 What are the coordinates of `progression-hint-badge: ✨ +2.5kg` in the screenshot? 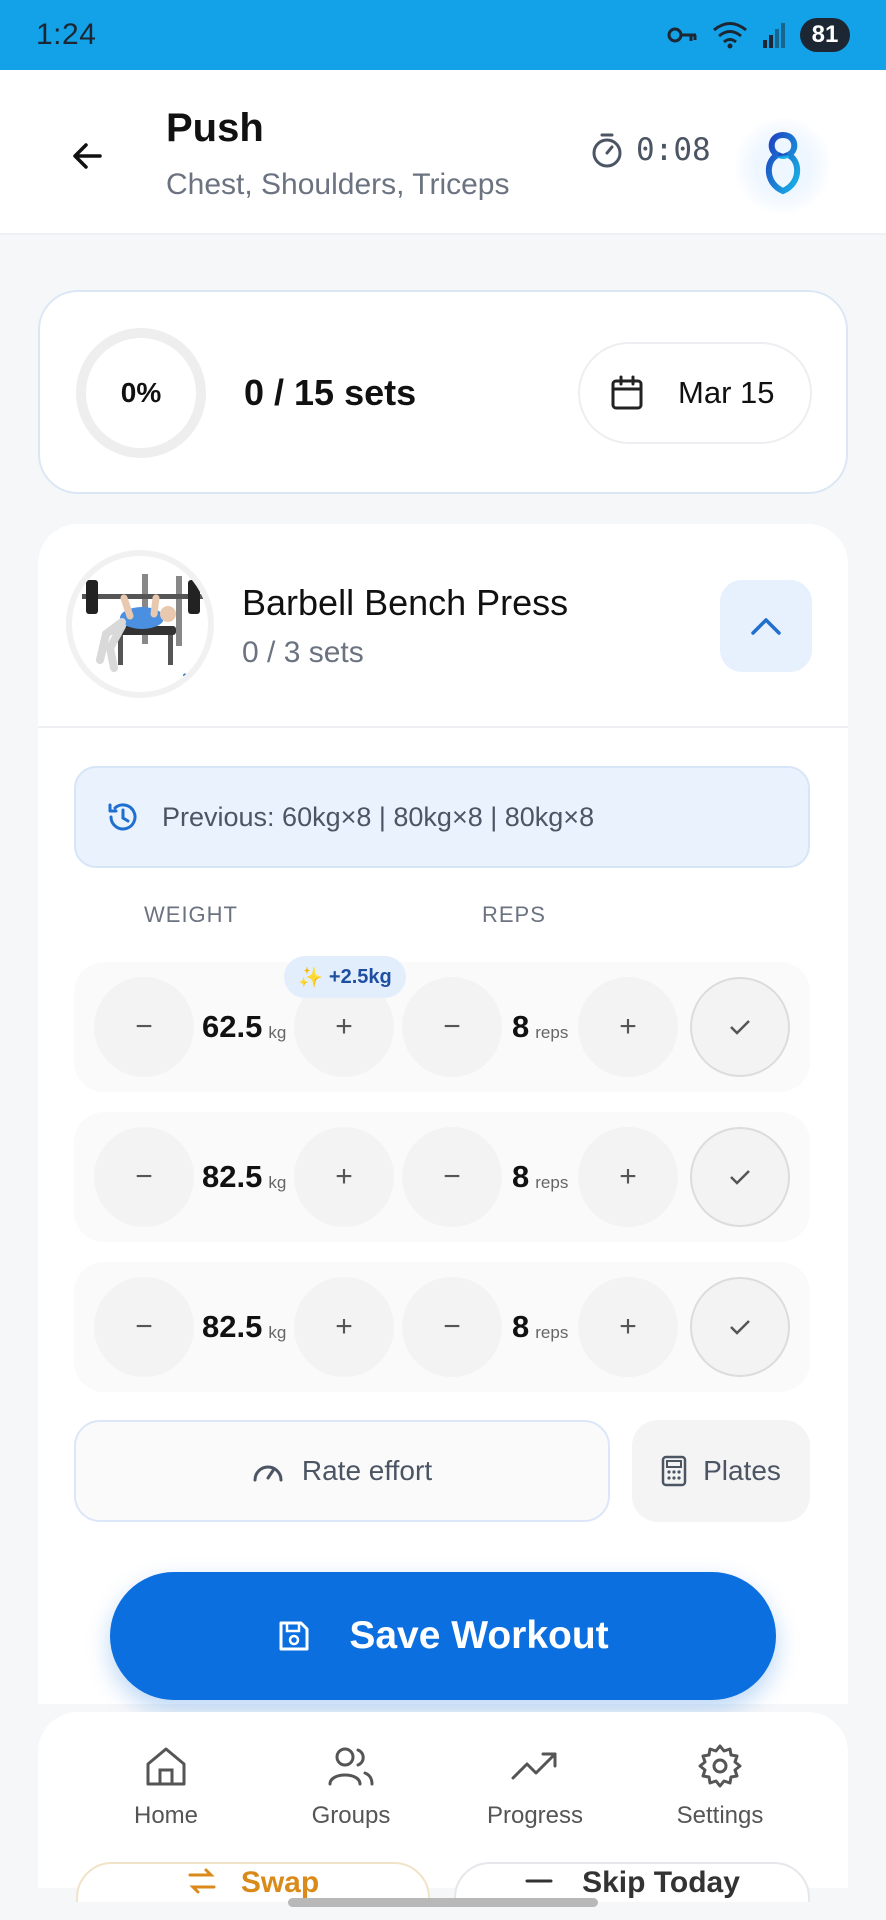 It's located at (345, 977).